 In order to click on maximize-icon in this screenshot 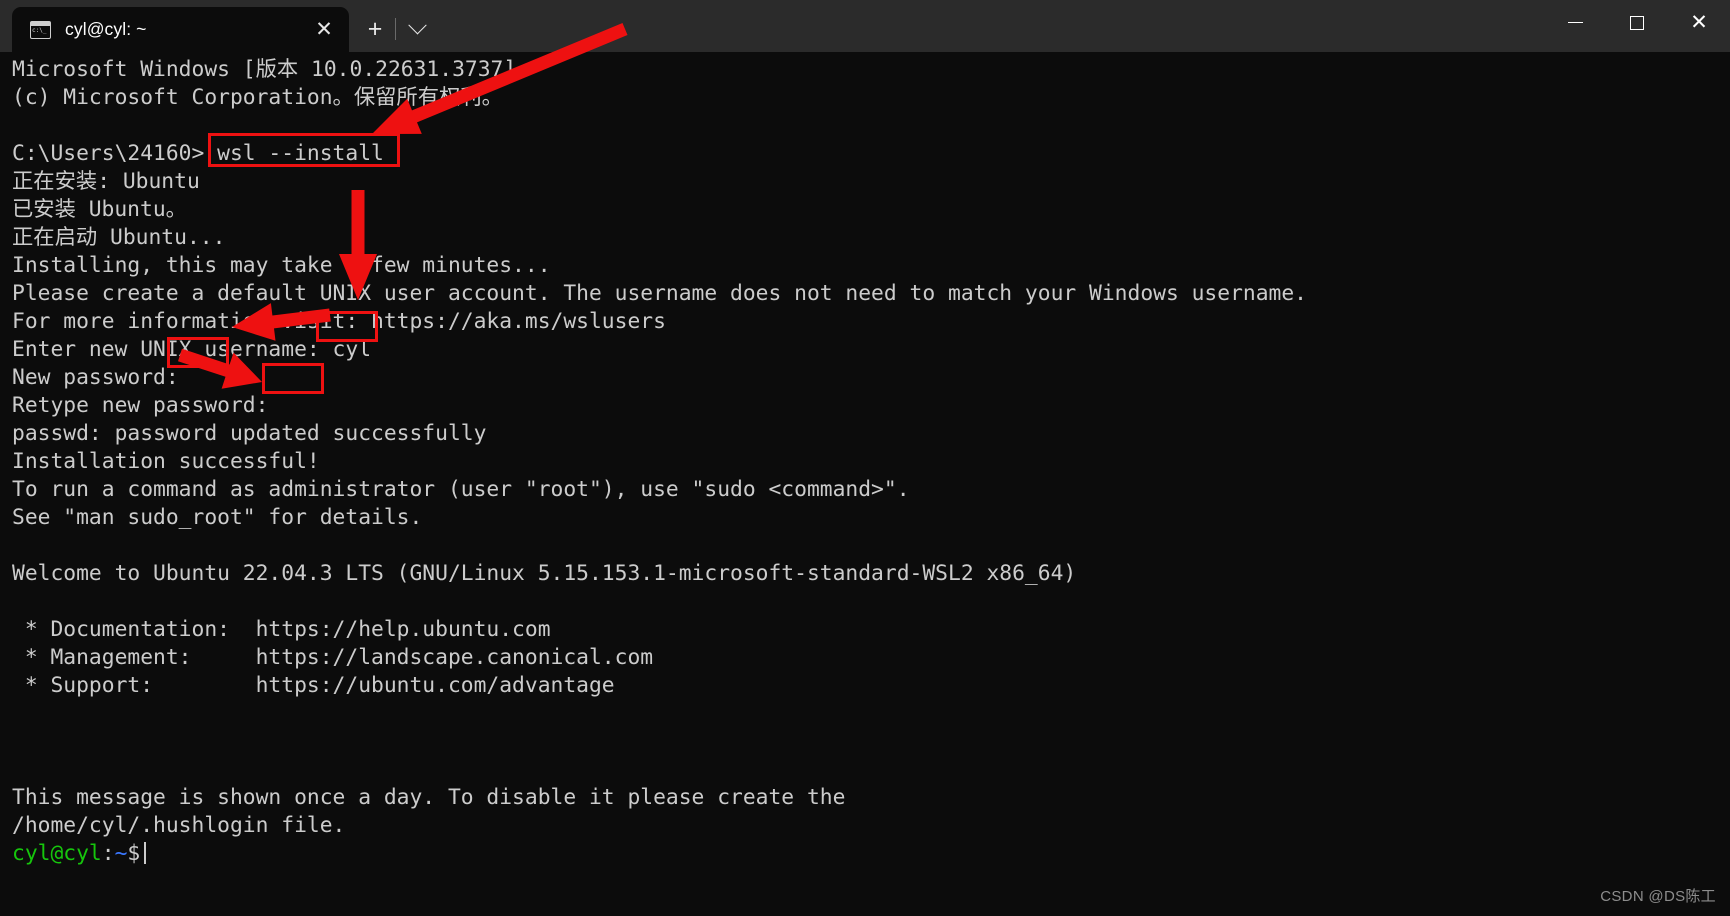, I will do `click(1637, 22)`.